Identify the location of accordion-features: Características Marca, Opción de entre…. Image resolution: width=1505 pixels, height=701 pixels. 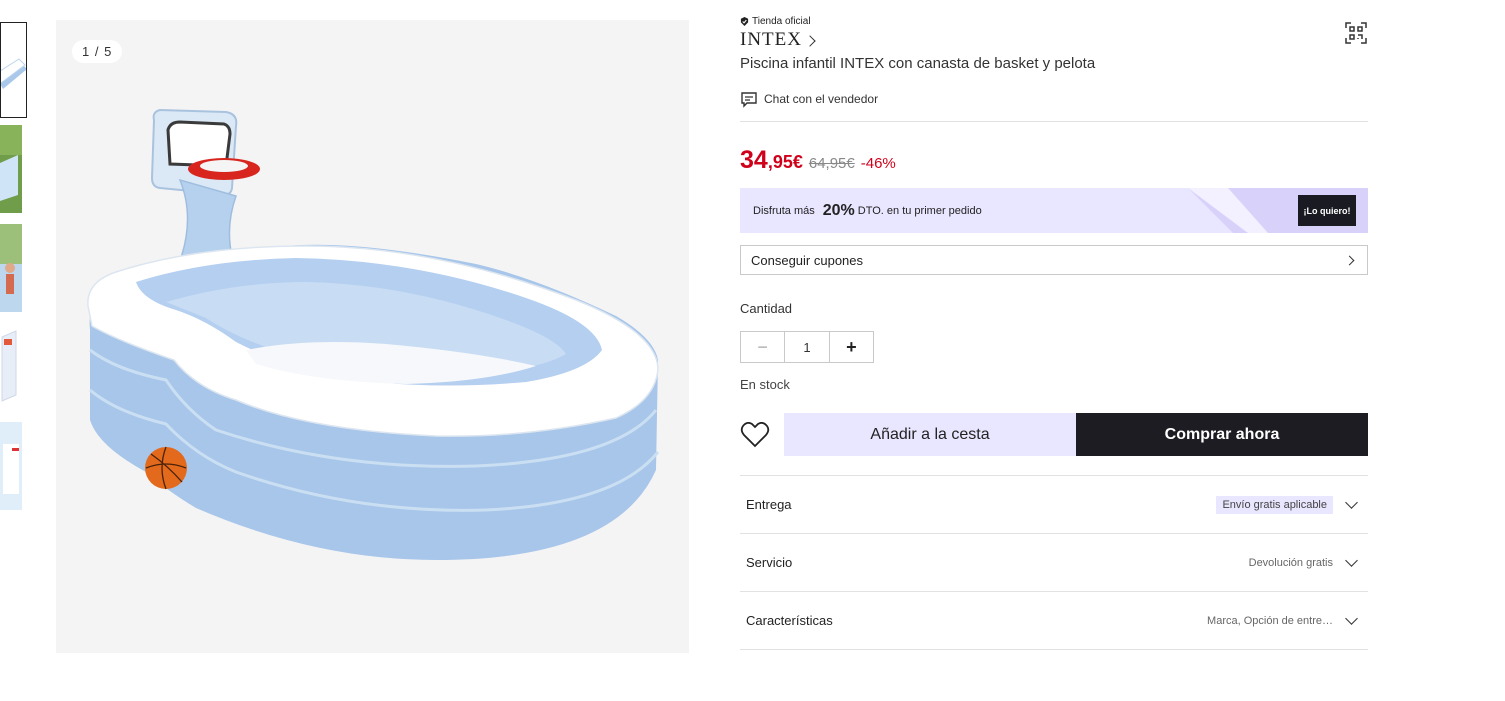
(1054, 621).